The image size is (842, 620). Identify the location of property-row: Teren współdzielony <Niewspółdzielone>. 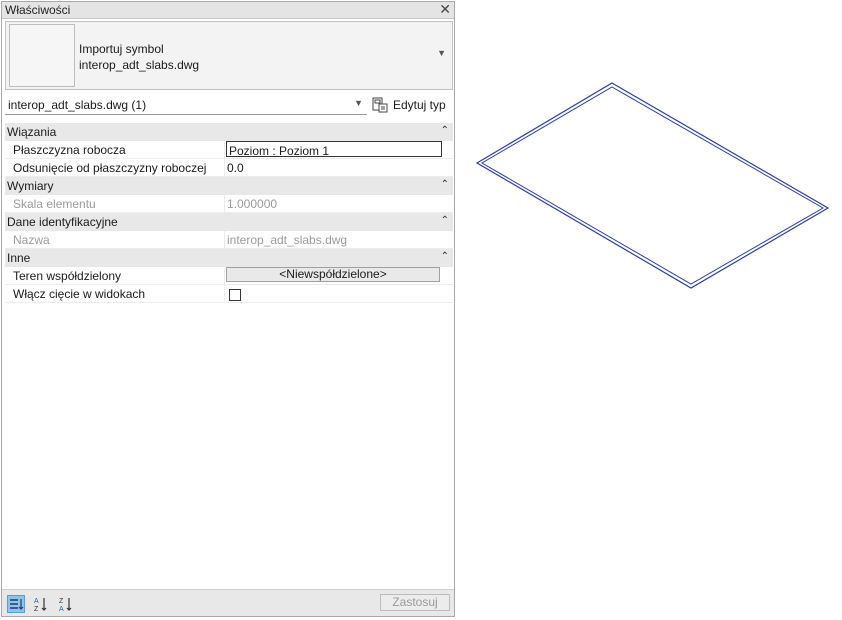
(229, 276).